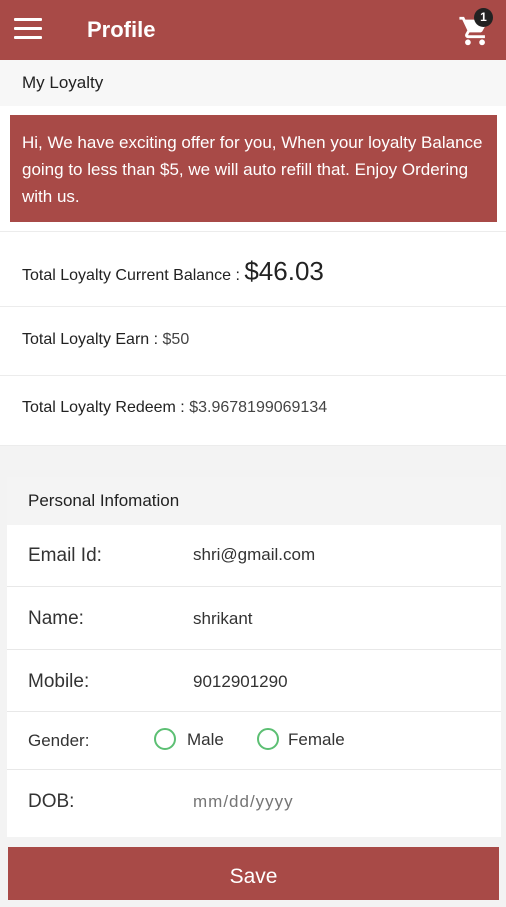 The height and width of the screenshot is (907, 506). What do you see at coordinates (133, 275) in the screenshot?
I see `balance-label: Total Loyalty Current Balance :` at bounding box center [133, 275].